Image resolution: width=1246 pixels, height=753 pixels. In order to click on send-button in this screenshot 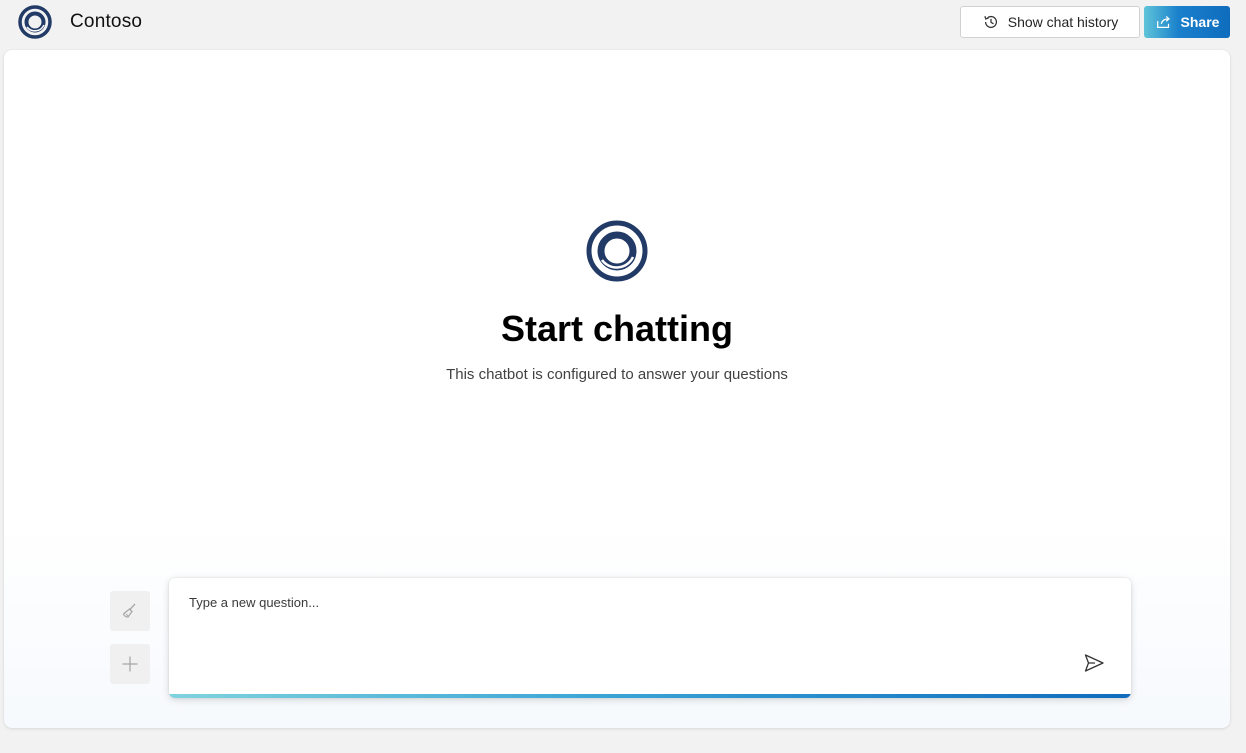, I will do `click(1094, 663)`.